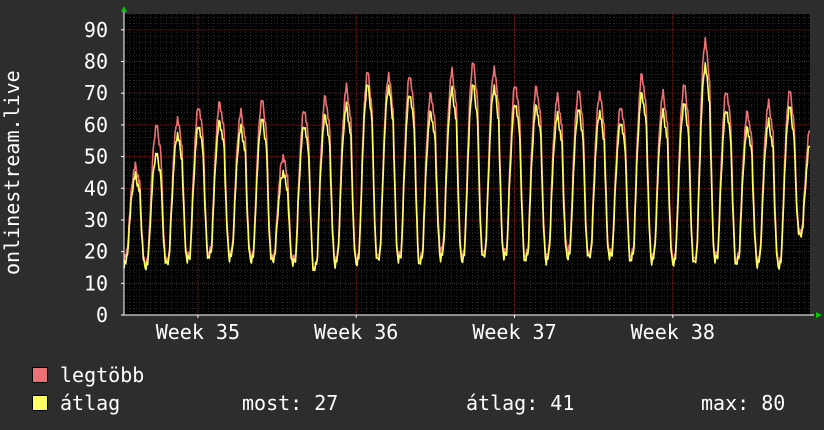 The width and height of the screenshot is (824, 430). I want to click on legend-label-avg: átlag, so click(90, 403).